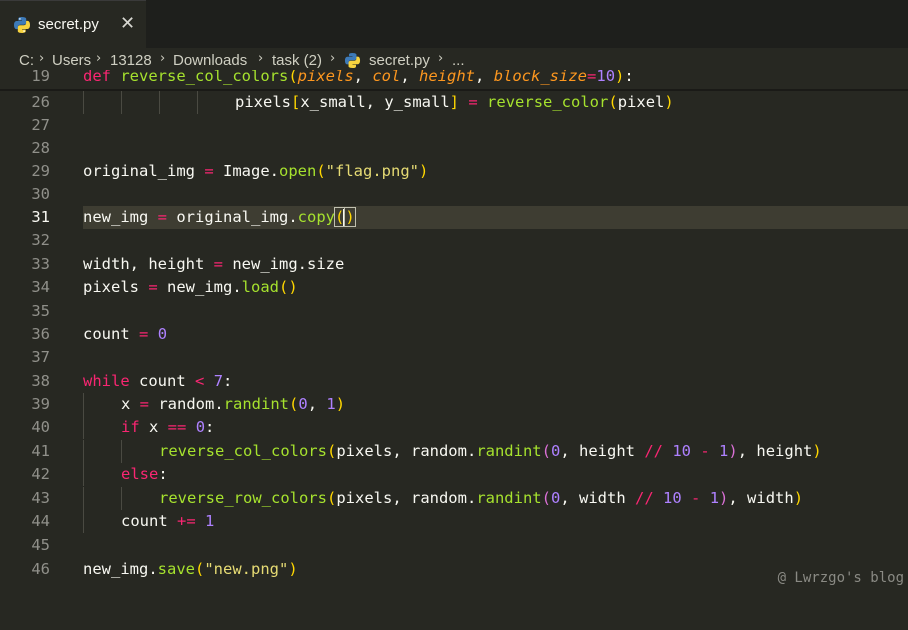 The image size is (908, 630). What do you see at coordinates (219, 217) in the screenshot?
I see `code-text: new_img = original_img.copy()` at bounding box center [219, 217].